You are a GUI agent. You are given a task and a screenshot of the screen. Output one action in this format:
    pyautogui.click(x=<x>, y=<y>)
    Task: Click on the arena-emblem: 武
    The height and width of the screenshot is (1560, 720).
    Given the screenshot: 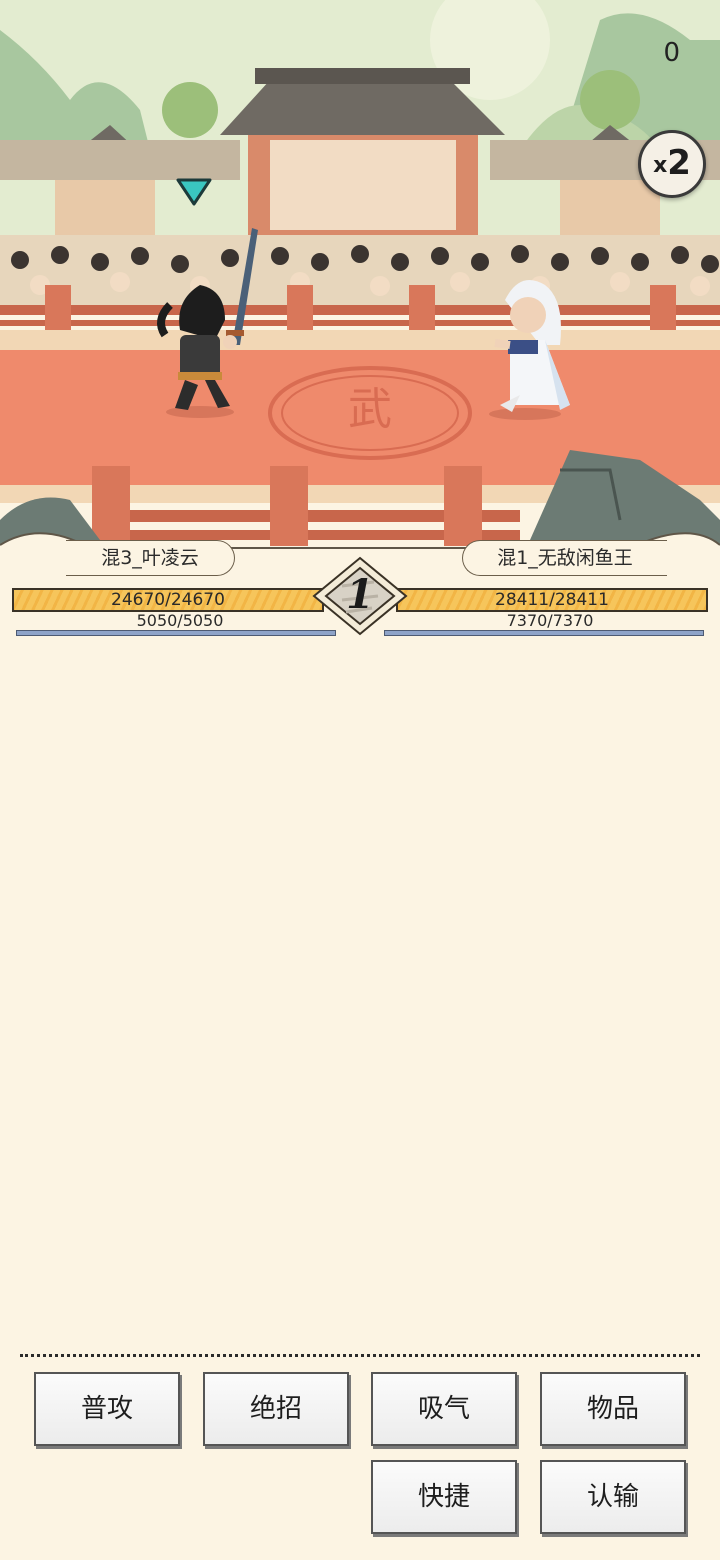 What is the action you would take?
    pyautogui.click(x=370, y=409)
    